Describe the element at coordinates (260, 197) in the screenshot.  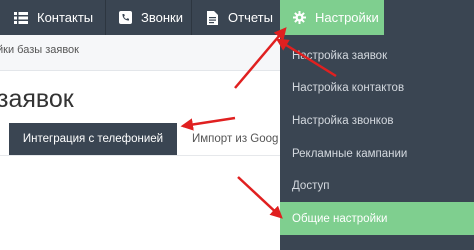
I see `arrow-to-general-settings` at that location.